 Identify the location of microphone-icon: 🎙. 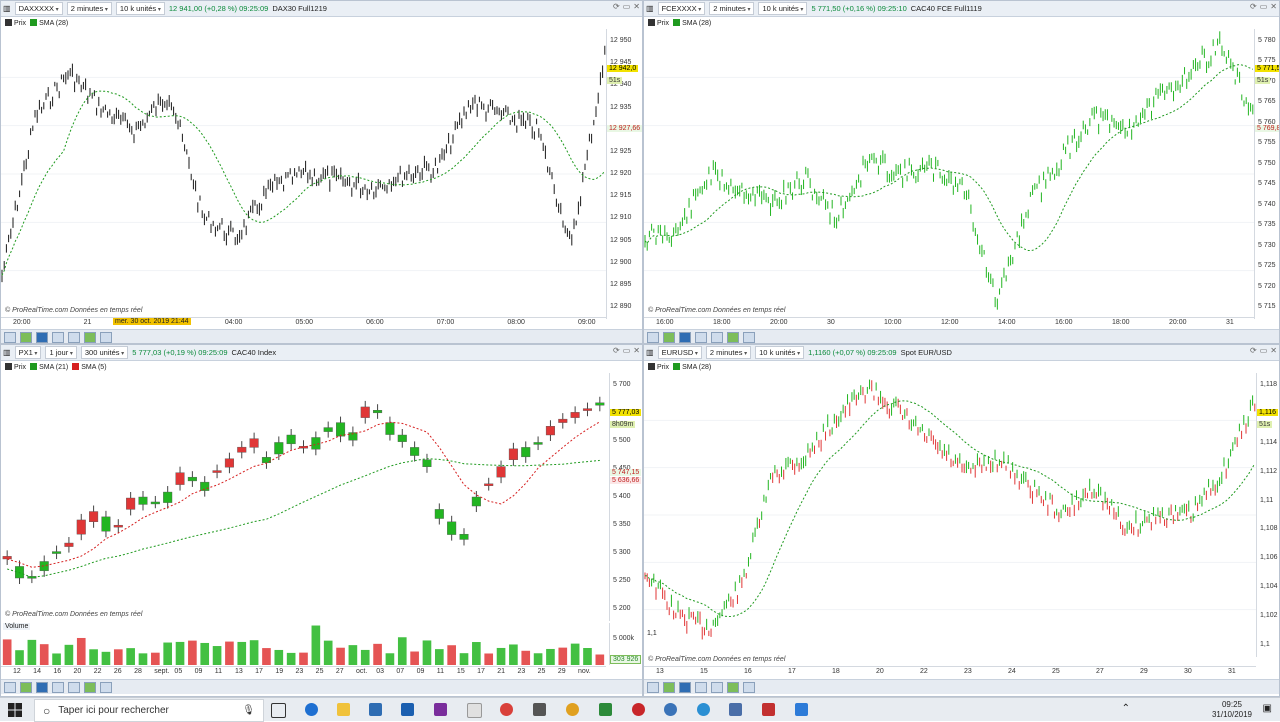
(248, 710).